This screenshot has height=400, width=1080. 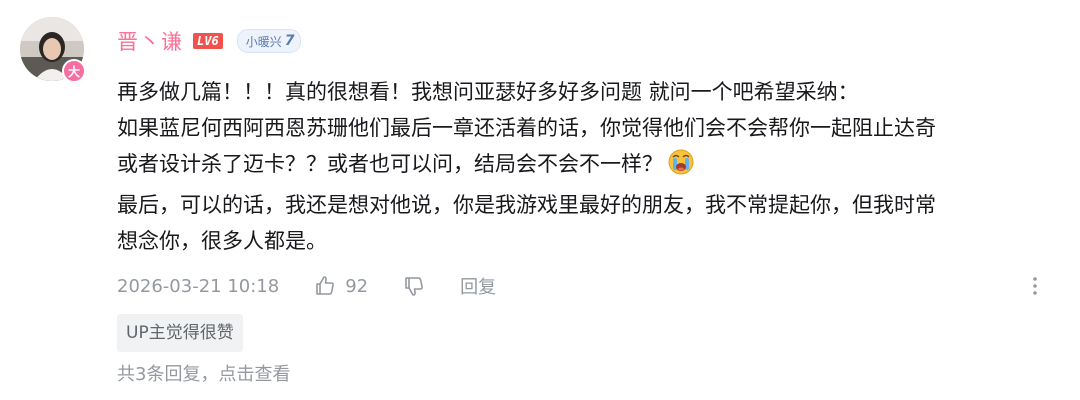 I want to click on avatar-rank-badge: 大, so click(x=74, y=71).